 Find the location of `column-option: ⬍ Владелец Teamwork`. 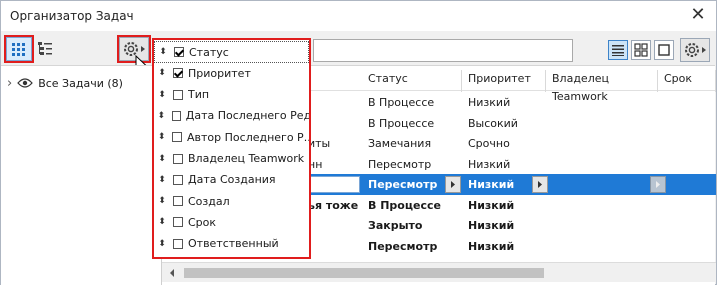

column-option: ⬍ Владелец Teamwork is located at coordinates (231, 159).